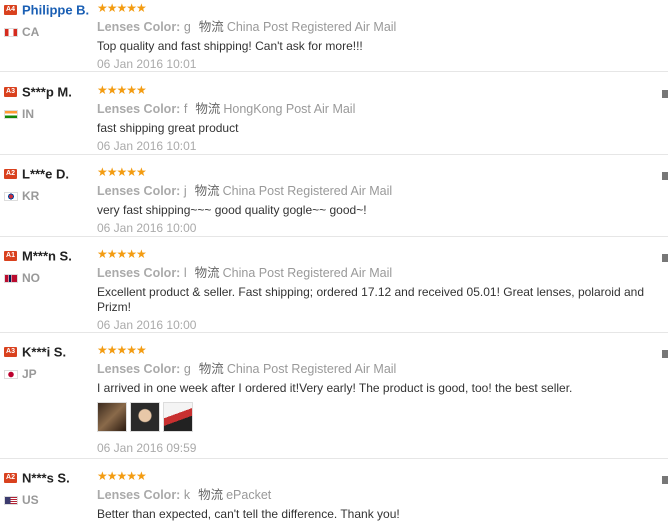 Image resolution: width=668 pixels, height=522 pixels. Describe the element at coordinates (11, 33) in the screenshot. I see `flag-ca-icon` at that location.